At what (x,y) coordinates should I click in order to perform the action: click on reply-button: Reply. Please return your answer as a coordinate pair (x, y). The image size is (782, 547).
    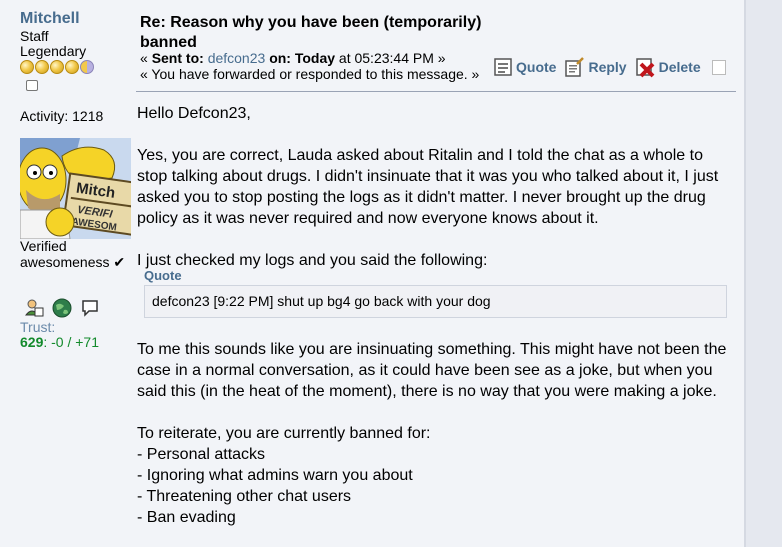
    Looking at the image, I should click on (595, 67).